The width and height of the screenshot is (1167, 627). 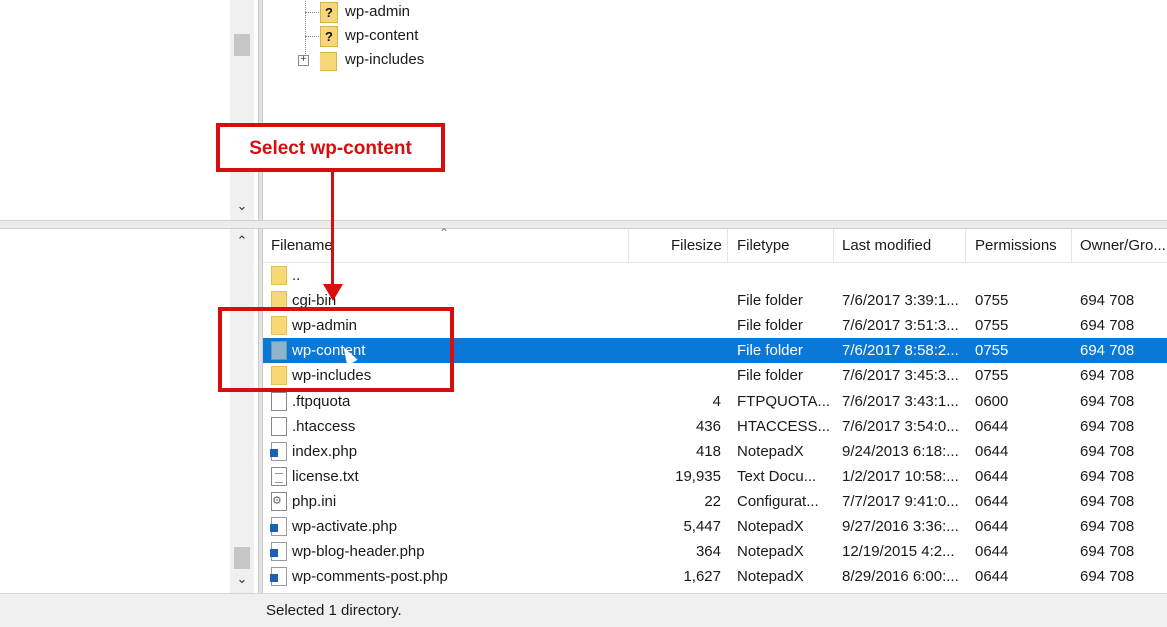 I want to click on file-size: 418, so click(x=708, y=451).